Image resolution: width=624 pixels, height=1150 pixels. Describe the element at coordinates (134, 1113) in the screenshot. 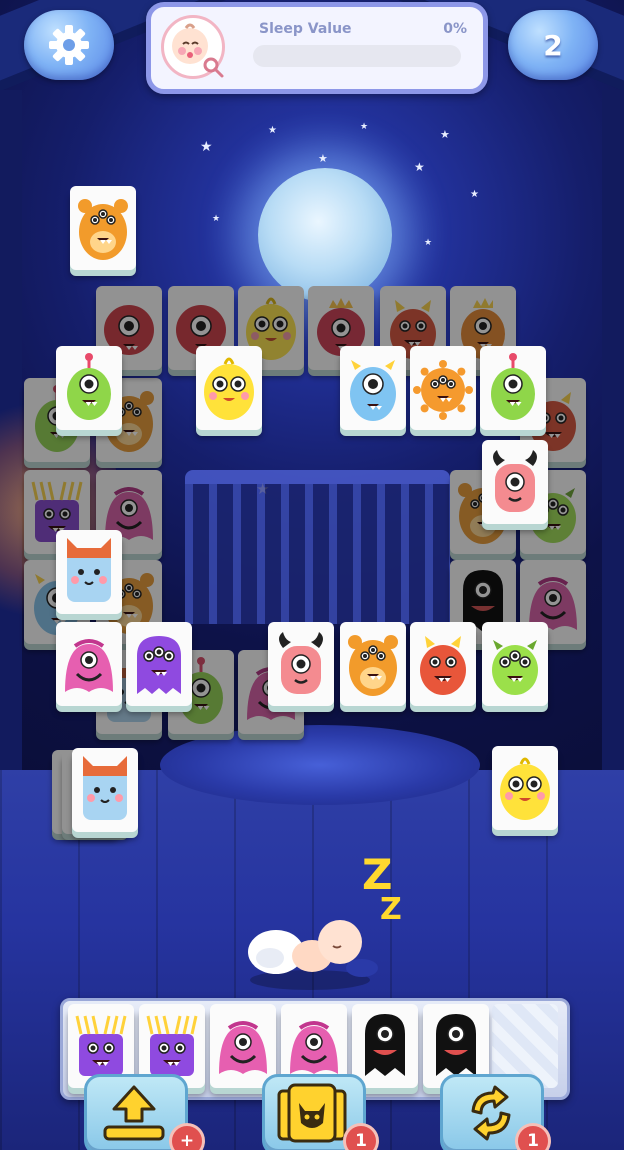

I see `move-up-icon` at that location.